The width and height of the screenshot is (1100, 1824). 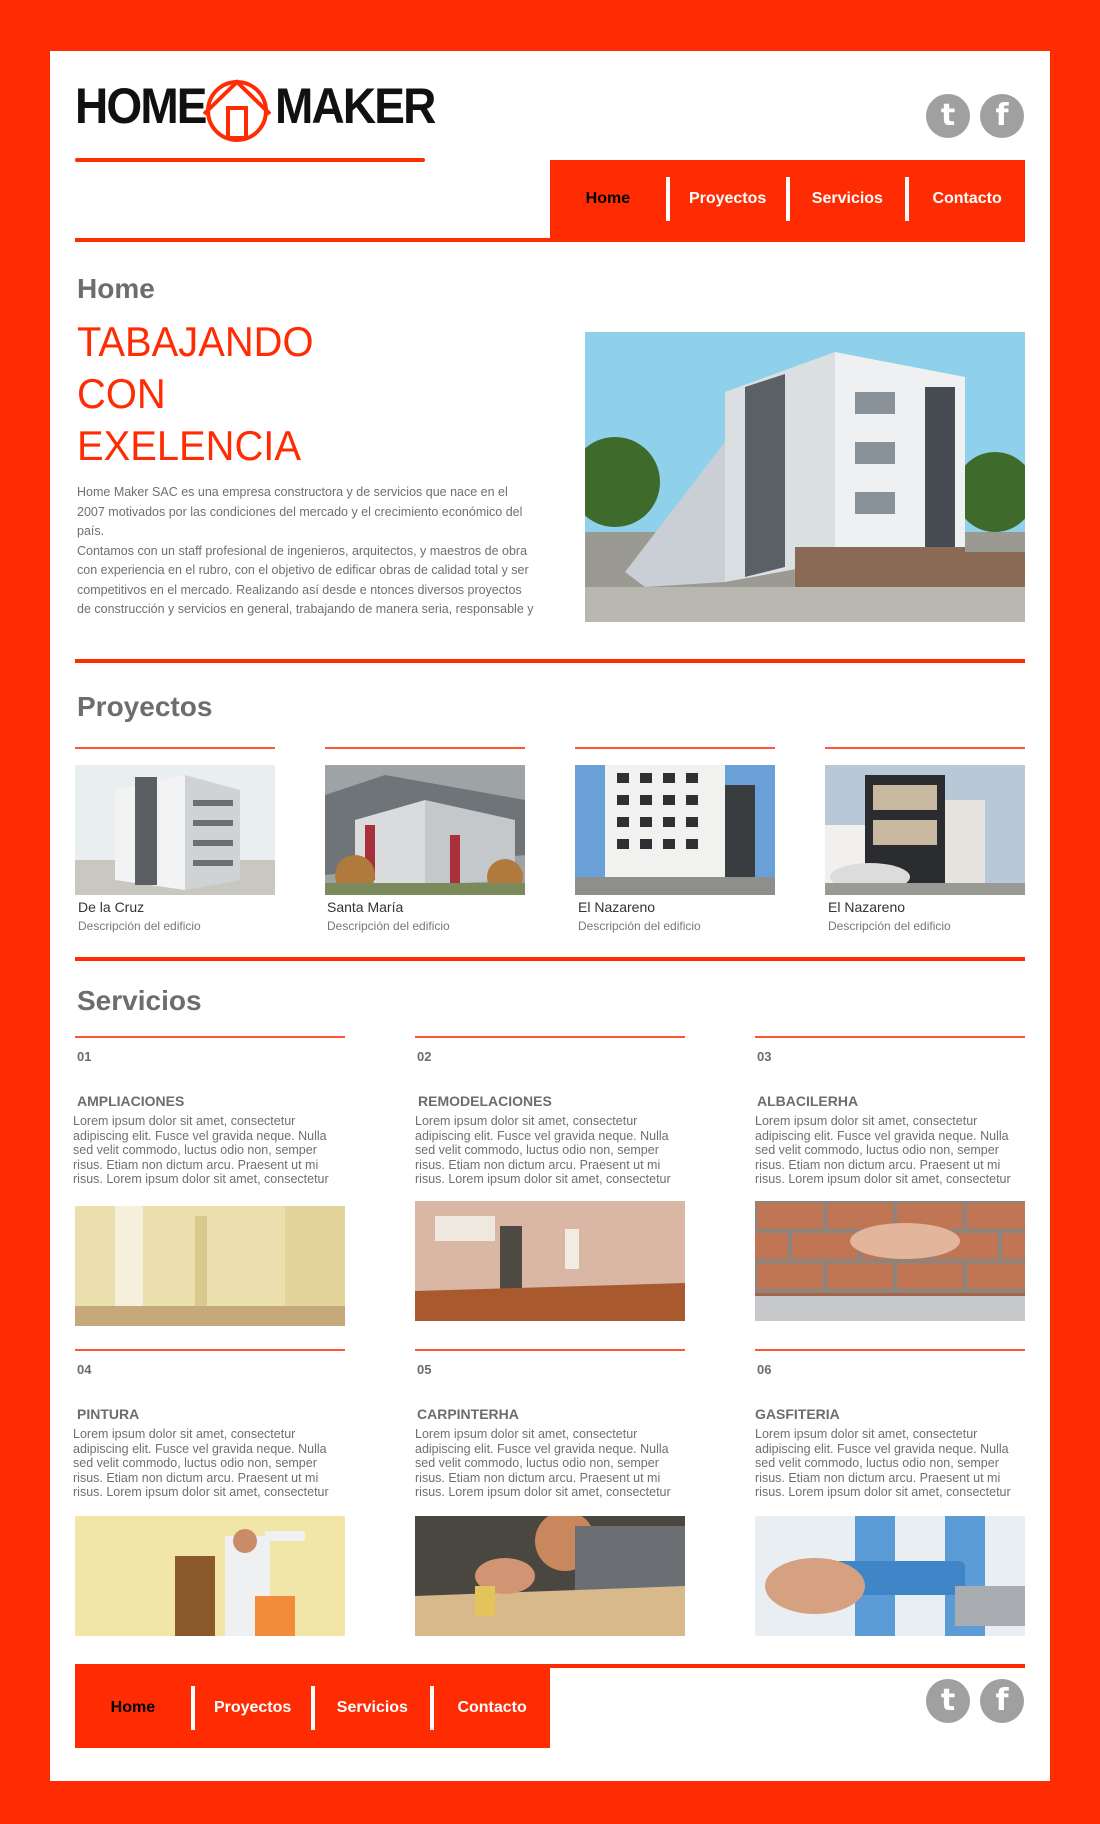 What do you see at coordinates (108, 1414) in the screenshot?
I see `service-title: PINTURA` at bounding box center [108, 1414].